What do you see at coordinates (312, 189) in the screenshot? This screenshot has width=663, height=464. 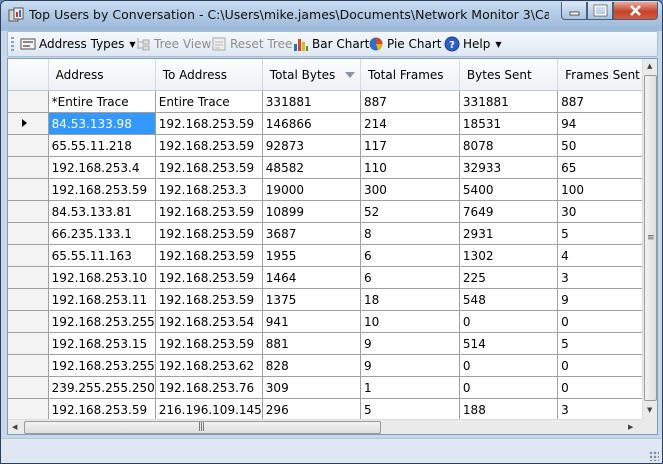 I see `table-cell: 19000` at bounding box center [312, 189].